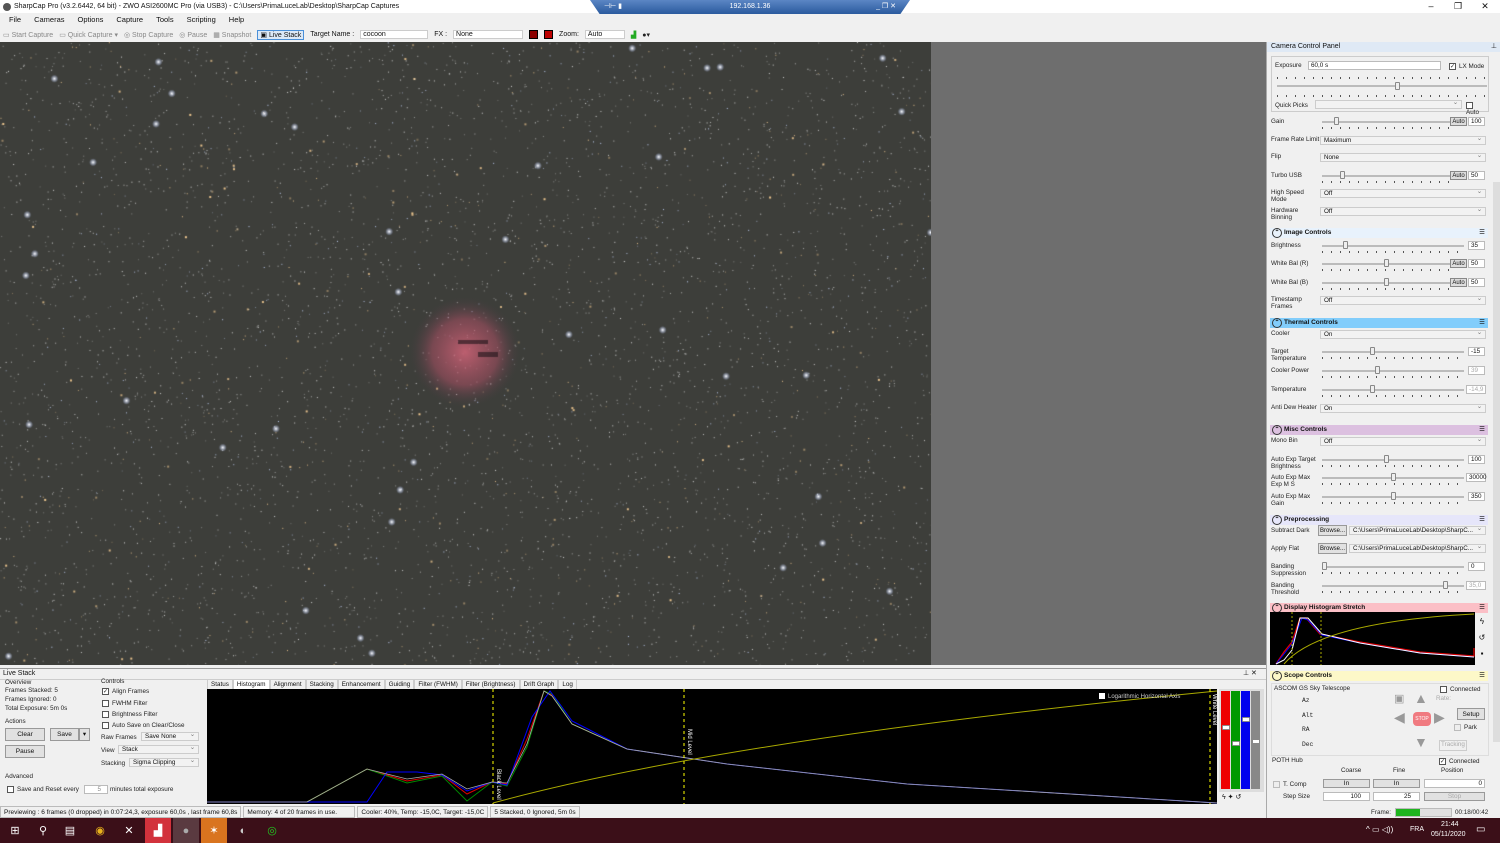 Image resolution: width=1500 pixels, height=843 pixels. I want to click on north-arrow-icon: ▲, so click(1421, 698).